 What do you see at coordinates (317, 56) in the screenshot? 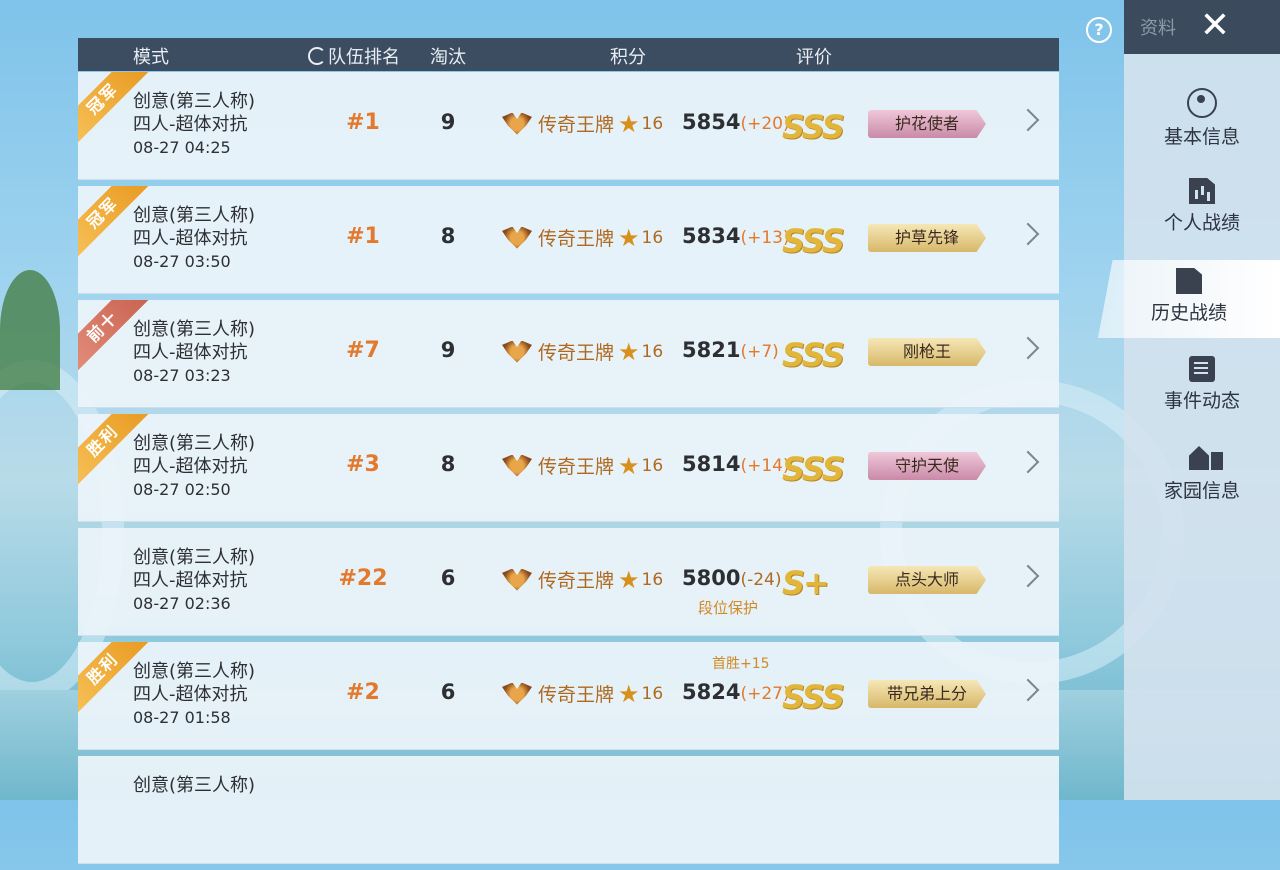
I see `refresh-icon` at bounding box center [317, 56].